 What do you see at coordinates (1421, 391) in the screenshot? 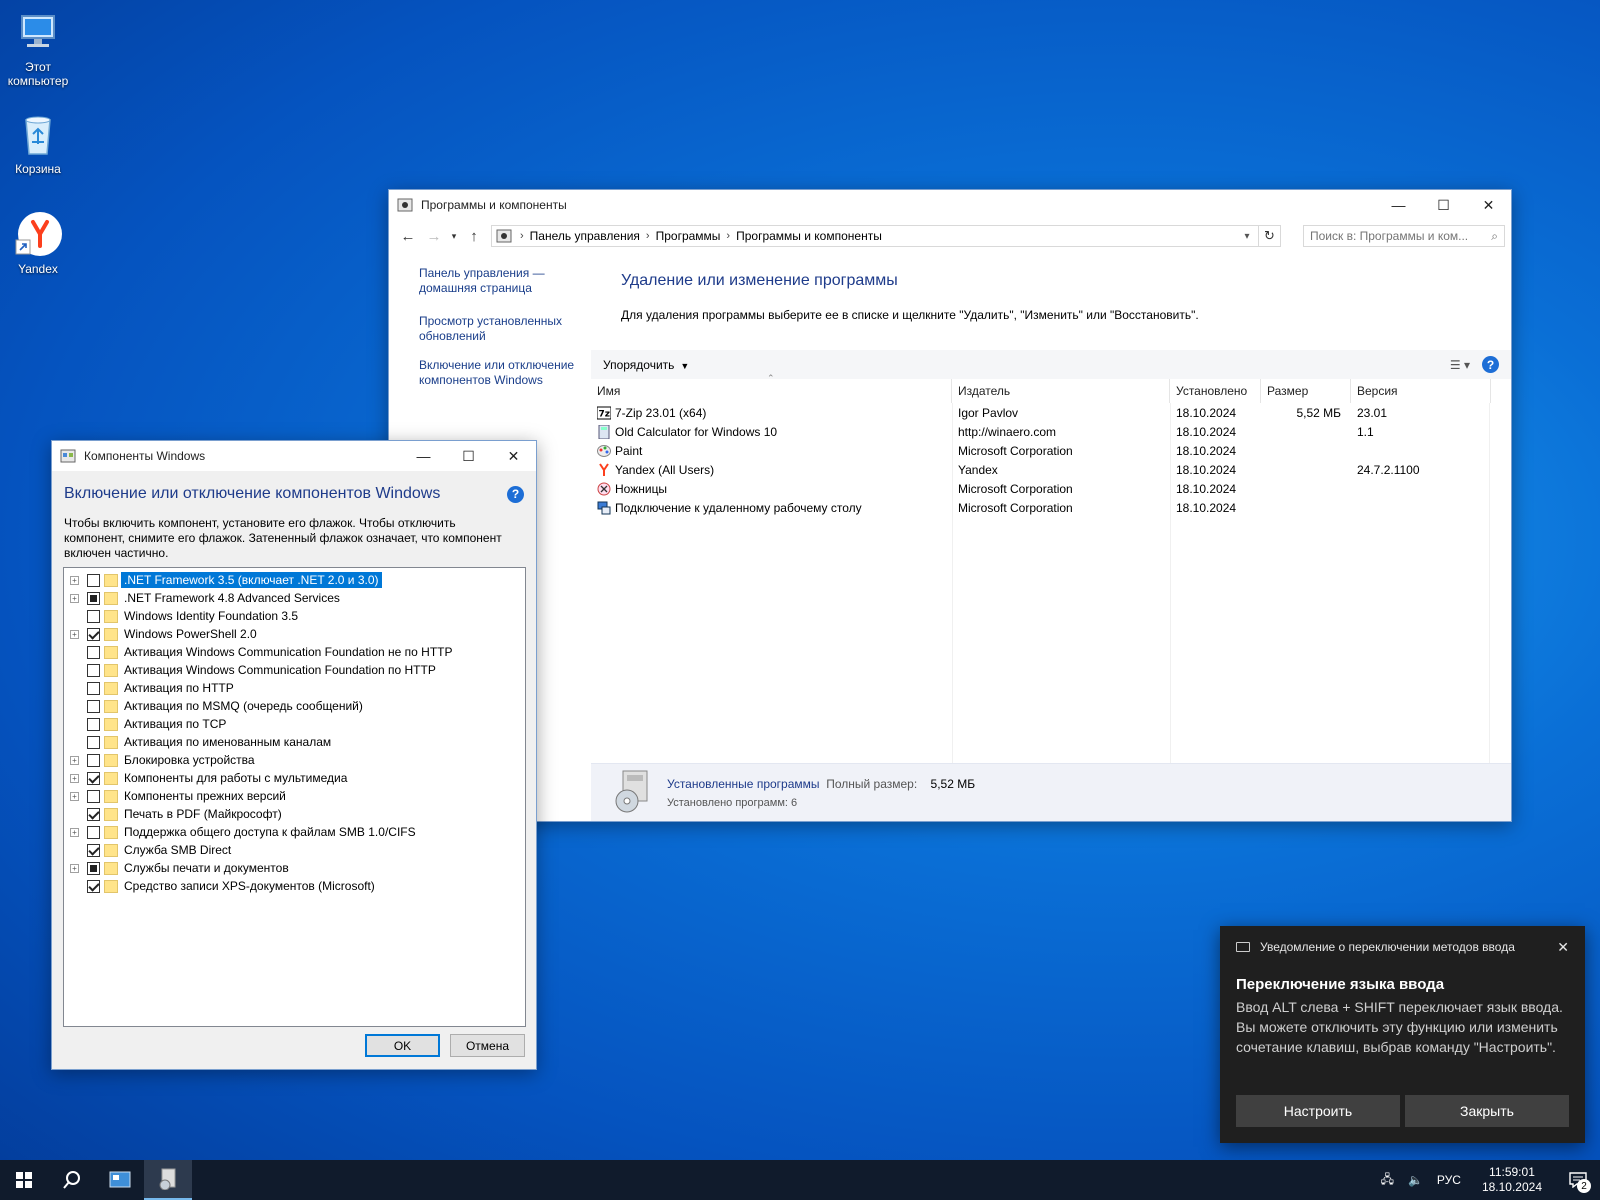
I see `column-version: Версия` at bounding box center [1421, 391].